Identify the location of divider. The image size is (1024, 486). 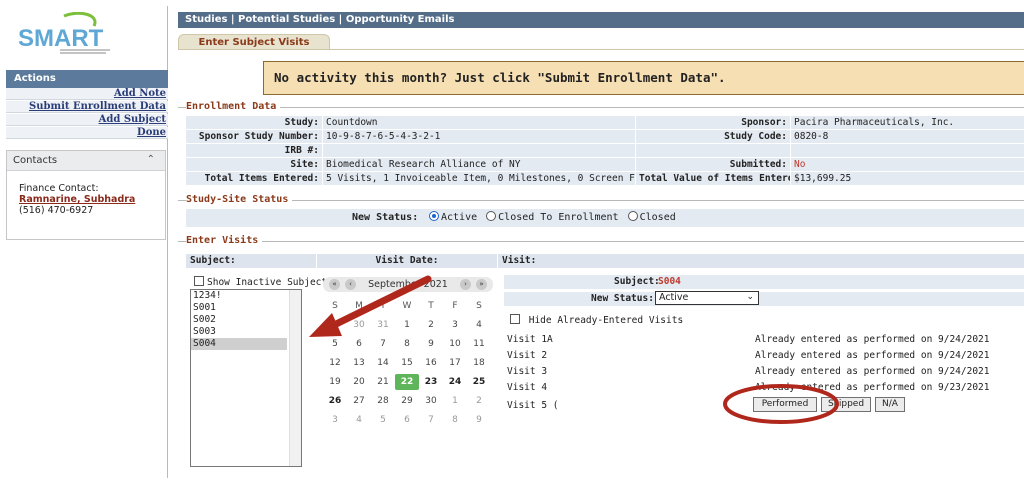
(601, 241).